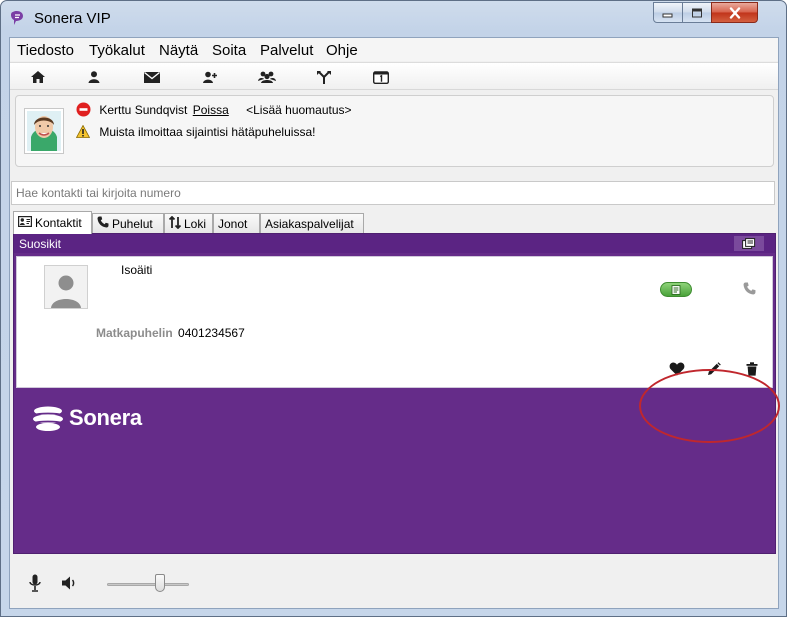 The image size is (787, 617). I want to click on chat-icon, so click(676, 289).